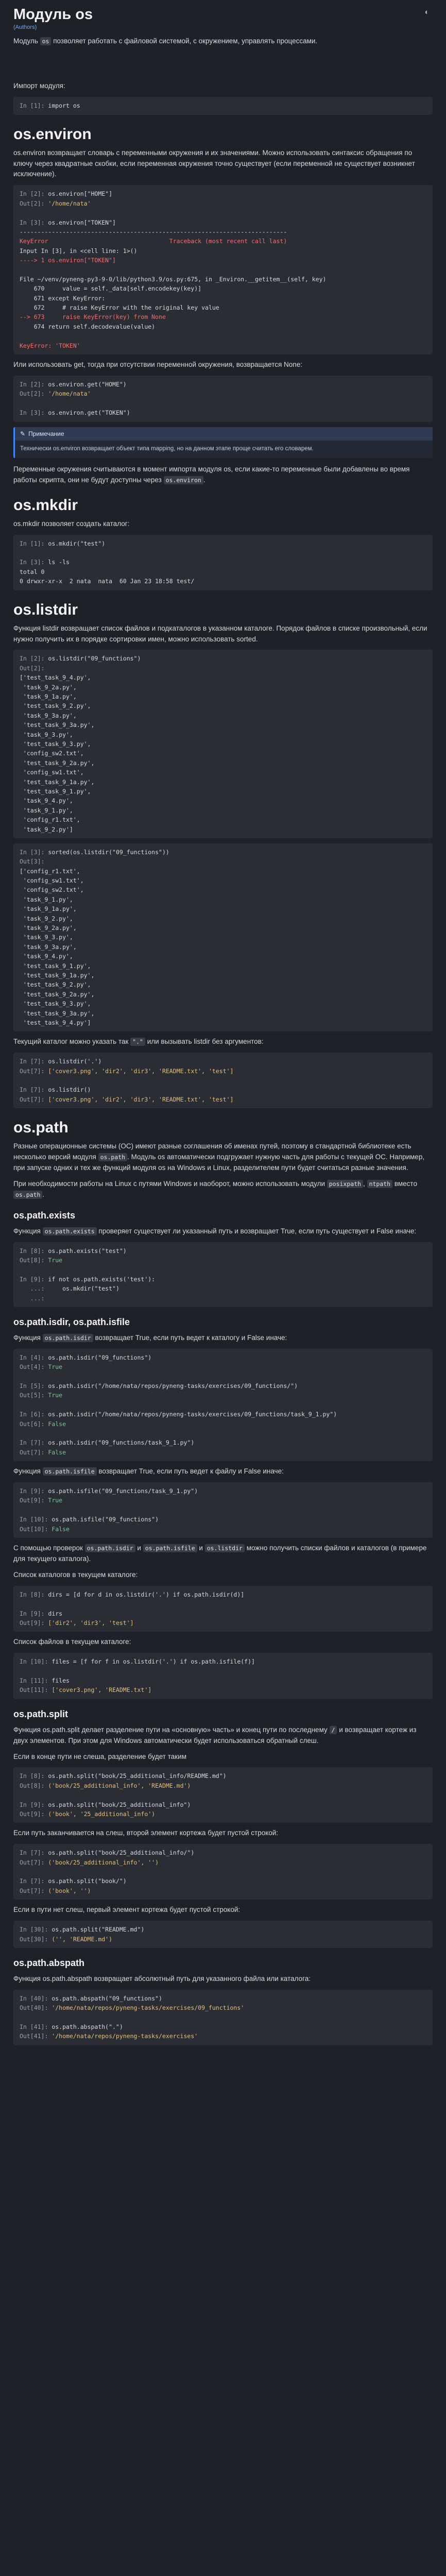  What do you see at coordinates (80, 659) in the screenshot?
I see `code-line: In [2]: os.listdir("09_functions")` at bounding box center [80, 659].